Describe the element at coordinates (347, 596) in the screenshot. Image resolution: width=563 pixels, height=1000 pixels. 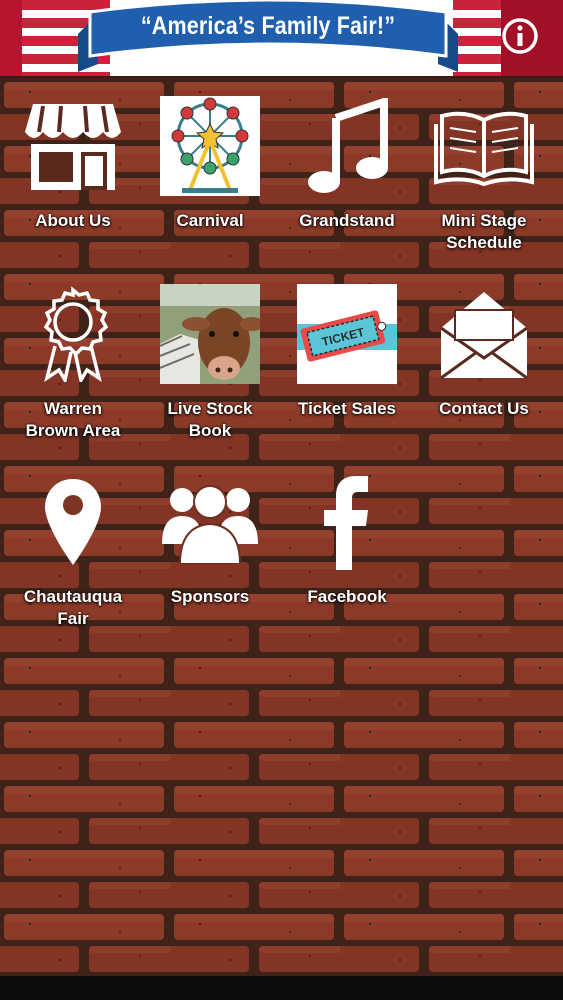
I see `tile-label: Facebook` at that location.